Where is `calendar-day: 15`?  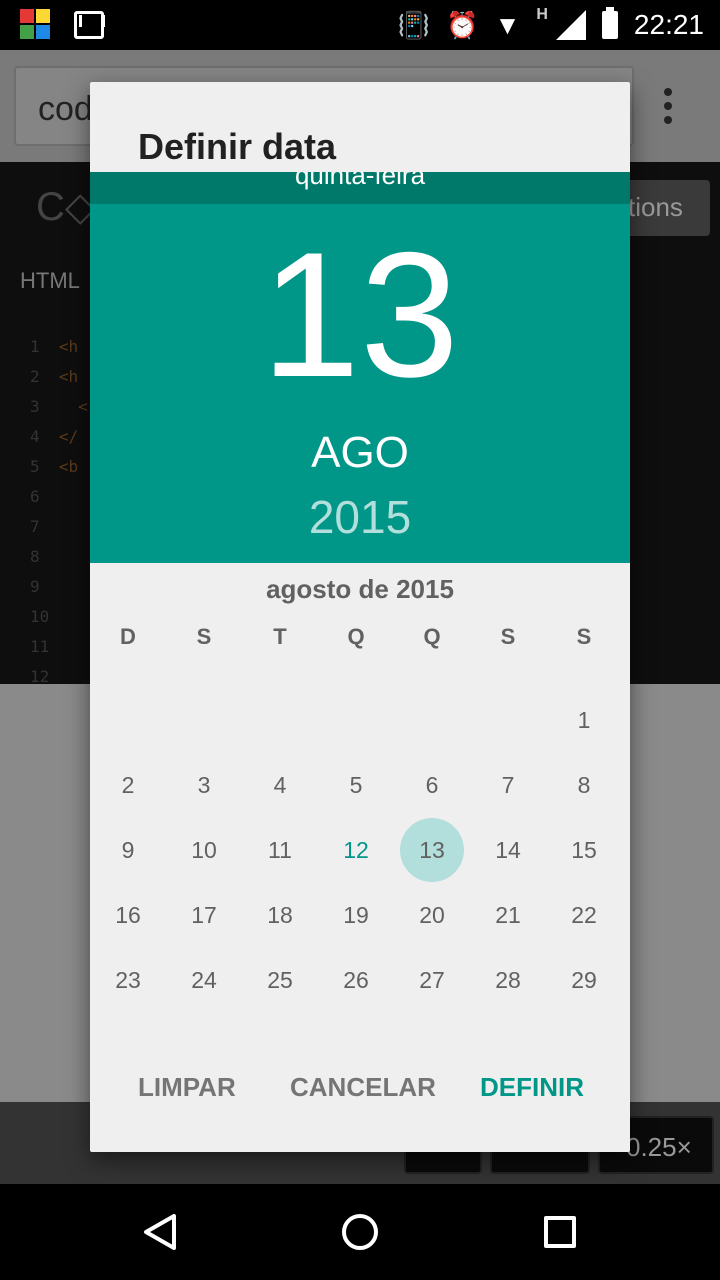 calendar-day: 15 is located at coordinates (584, 850).